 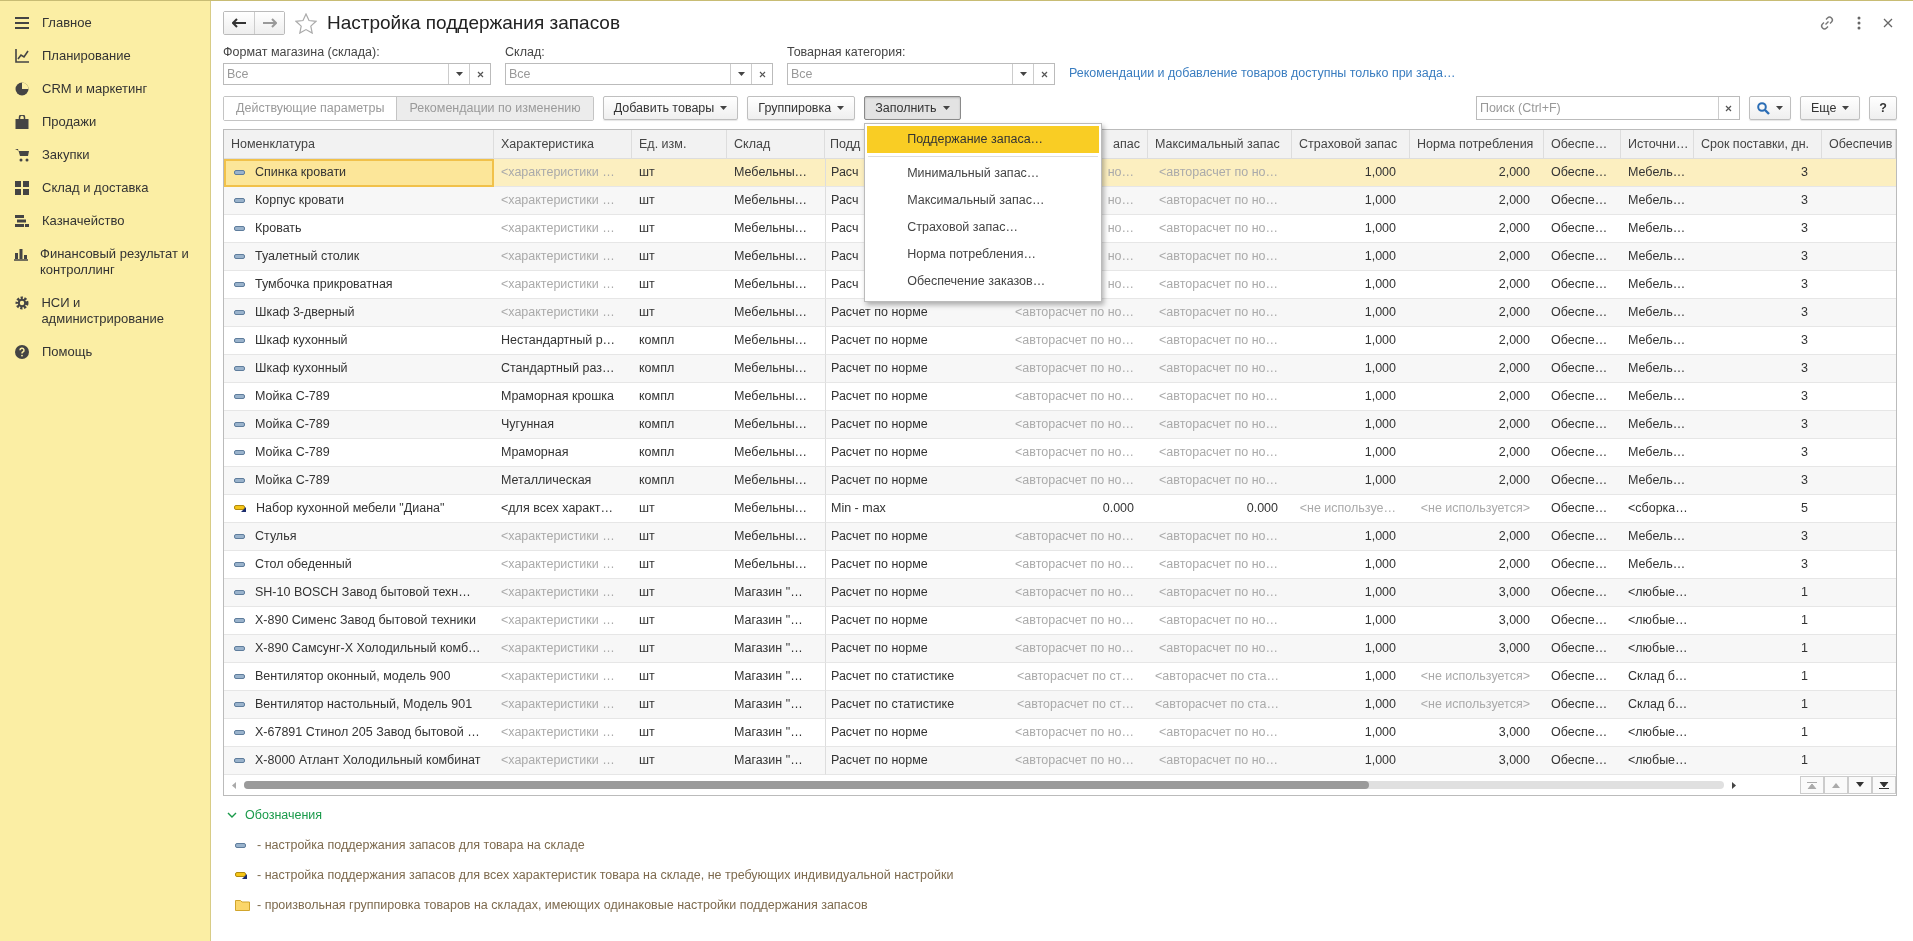 What do you see at coordinates (22, 122) in the screenshot?
I see `bag-icon` at bounding box center [22, 122].